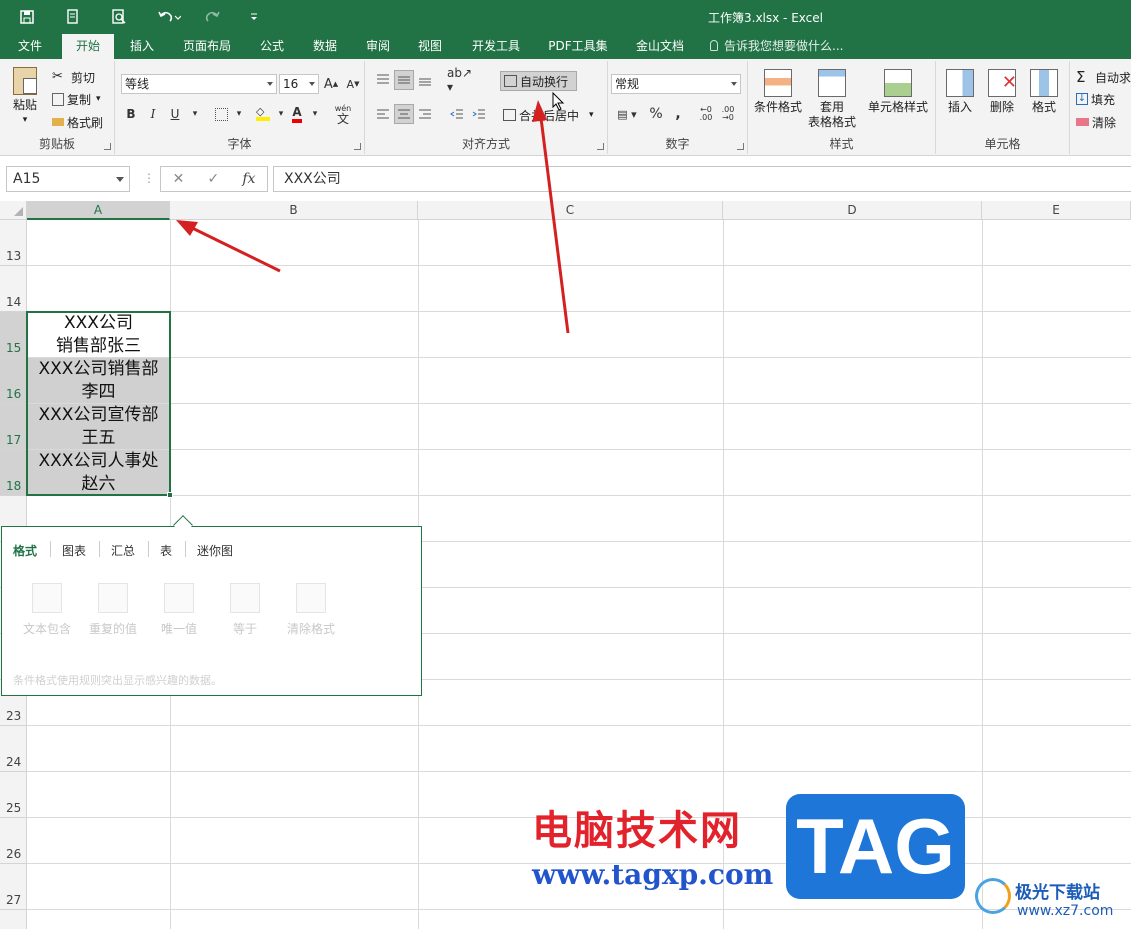 This screenshot has width=1131, height=929. Describe the element at coordinates (373, 217) in the screenshot. I see `annotation-arrows` at that location.